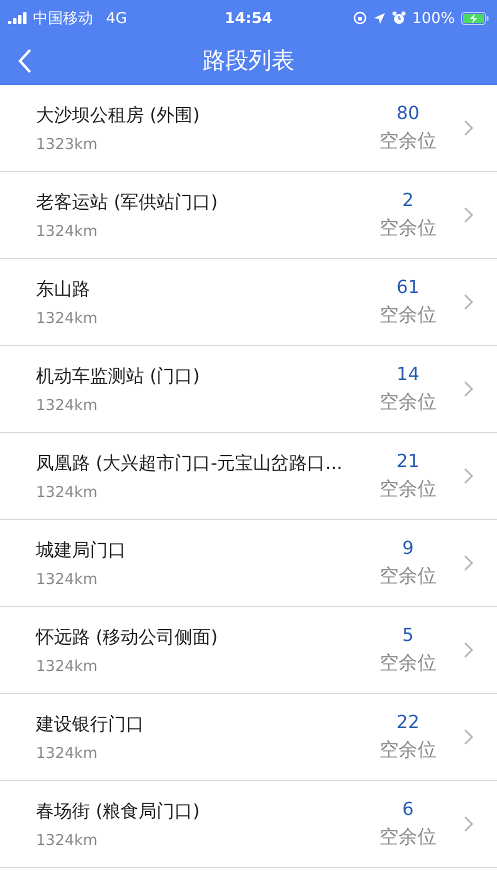 Image resolution: width=497 pixels, height=883 pixels. What do you see at coordinates (474, 18) in the screenshot?
I see `battery-charging-icon` at bounding box center [474, 18].